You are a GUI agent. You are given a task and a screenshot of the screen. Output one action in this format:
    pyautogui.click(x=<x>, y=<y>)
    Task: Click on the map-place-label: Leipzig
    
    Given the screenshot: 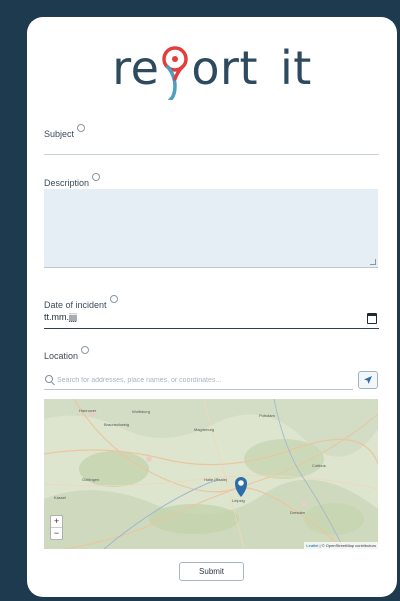 What is the action you would take?
    pyautogui.click(x=238, y=500)
    